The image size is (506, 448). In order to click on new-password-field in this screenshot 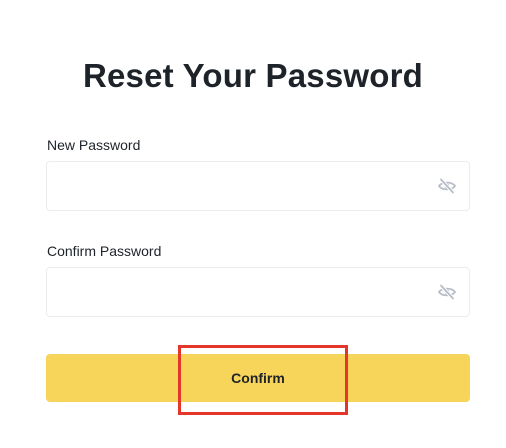, I will do `click(258, 186)`.